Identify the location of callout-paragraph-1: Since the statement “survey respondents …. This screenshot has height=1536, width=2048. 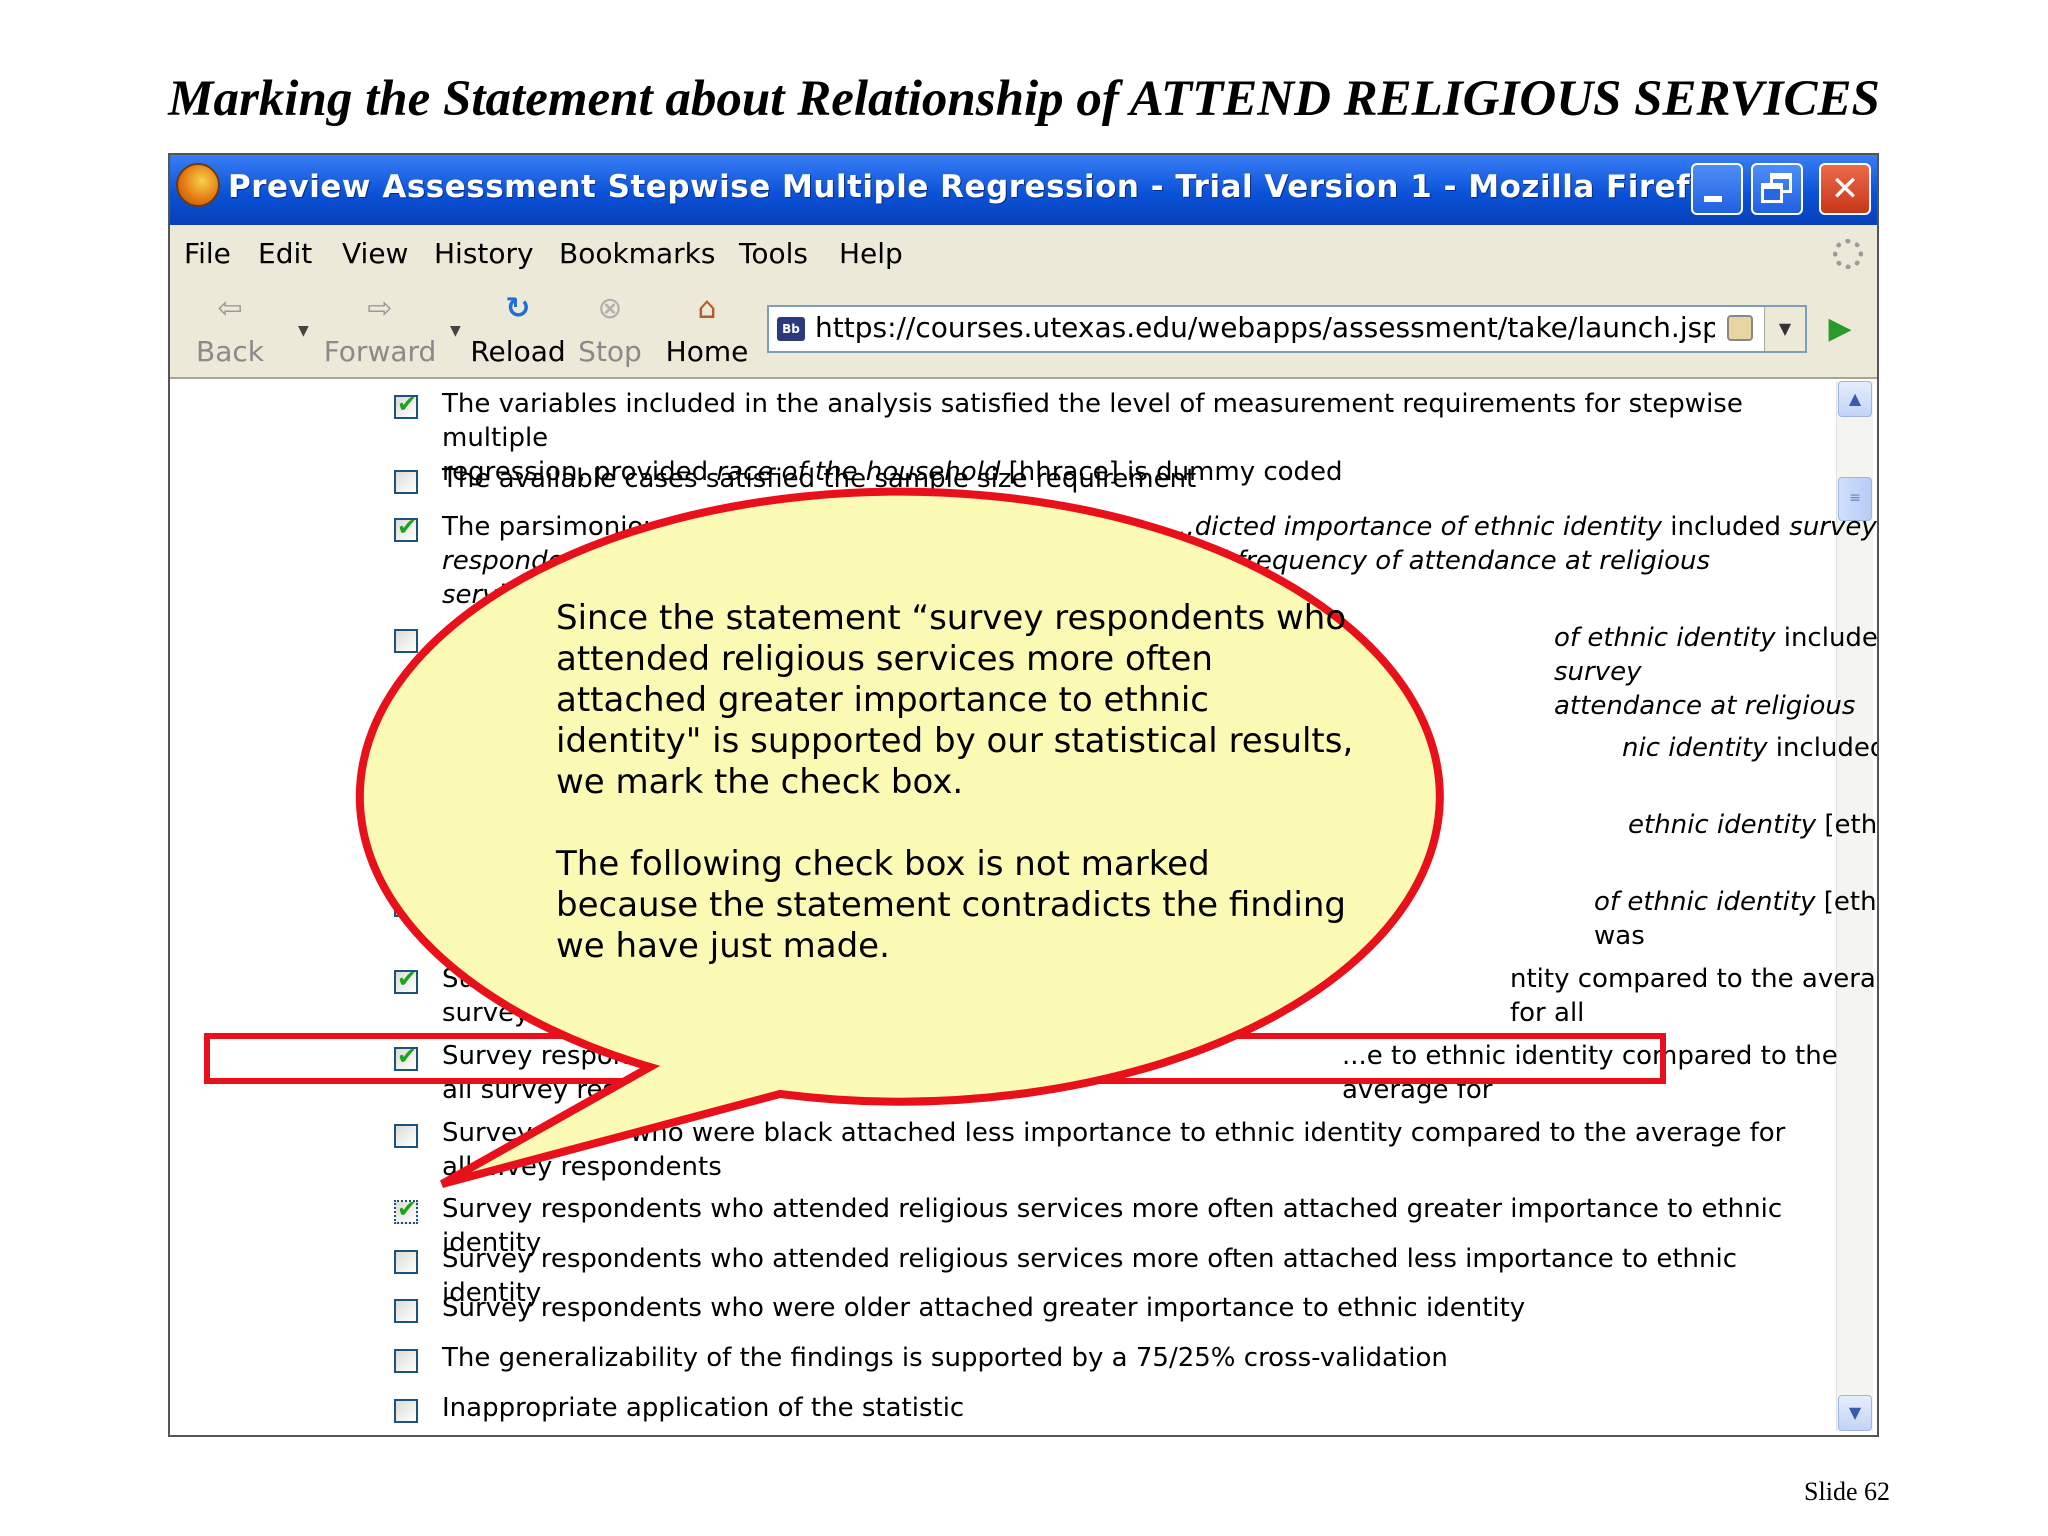
(955, 700).